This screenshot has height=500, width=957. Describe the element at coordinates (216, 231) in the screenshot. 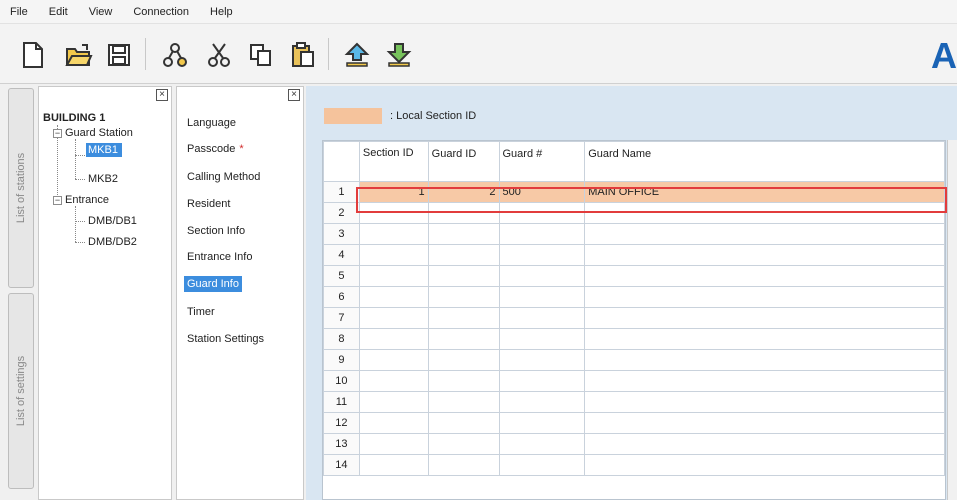

I see `settings-item-section-info: Section Info` at that location.